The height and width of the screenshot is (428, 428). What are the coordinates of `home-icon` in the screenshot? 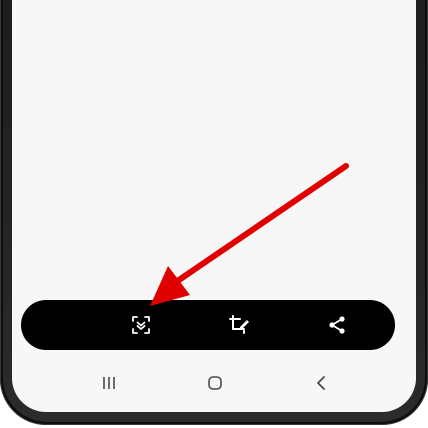 It's located at (215, 383).